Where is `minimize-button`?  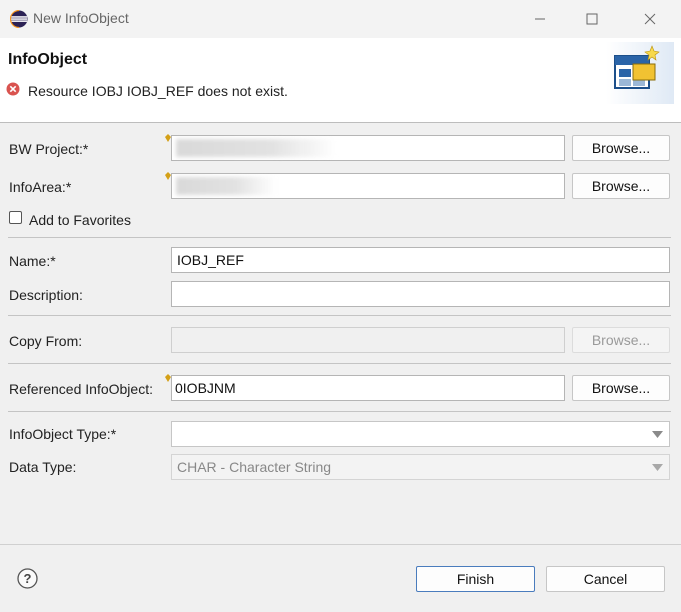 minimize-button is located at coordinates (540, 19).